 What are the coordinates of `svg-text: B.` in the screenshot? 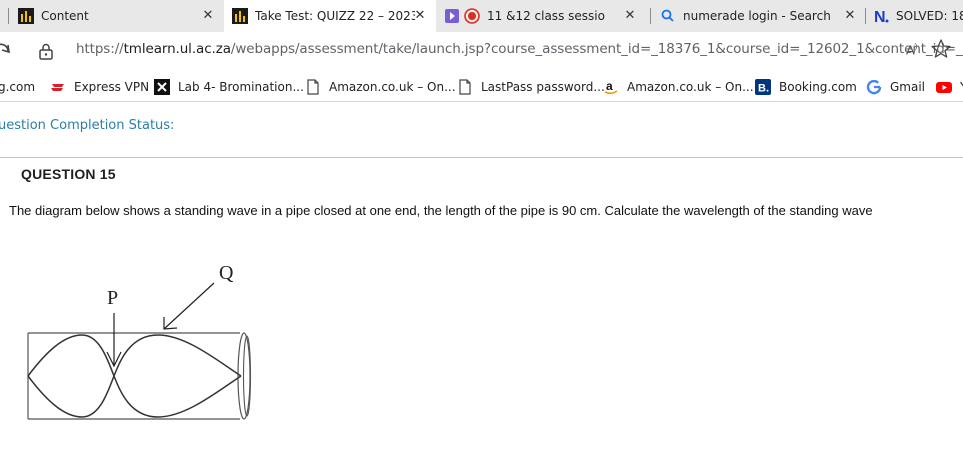 It's located at (763, 89).